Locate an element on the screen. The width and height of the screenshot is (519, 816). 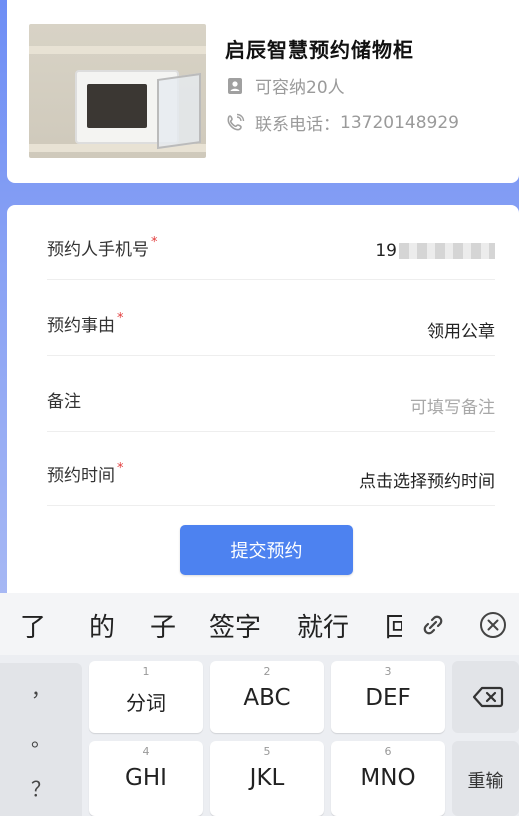
period-key: 。 is located at coordinates (41, 737).